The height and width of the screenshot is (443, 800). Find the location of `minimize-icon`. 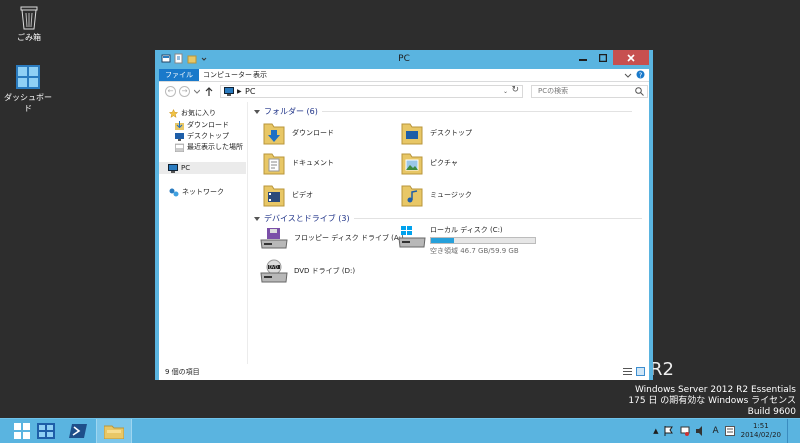

minimize-icon is located at coordinates (583, 59).